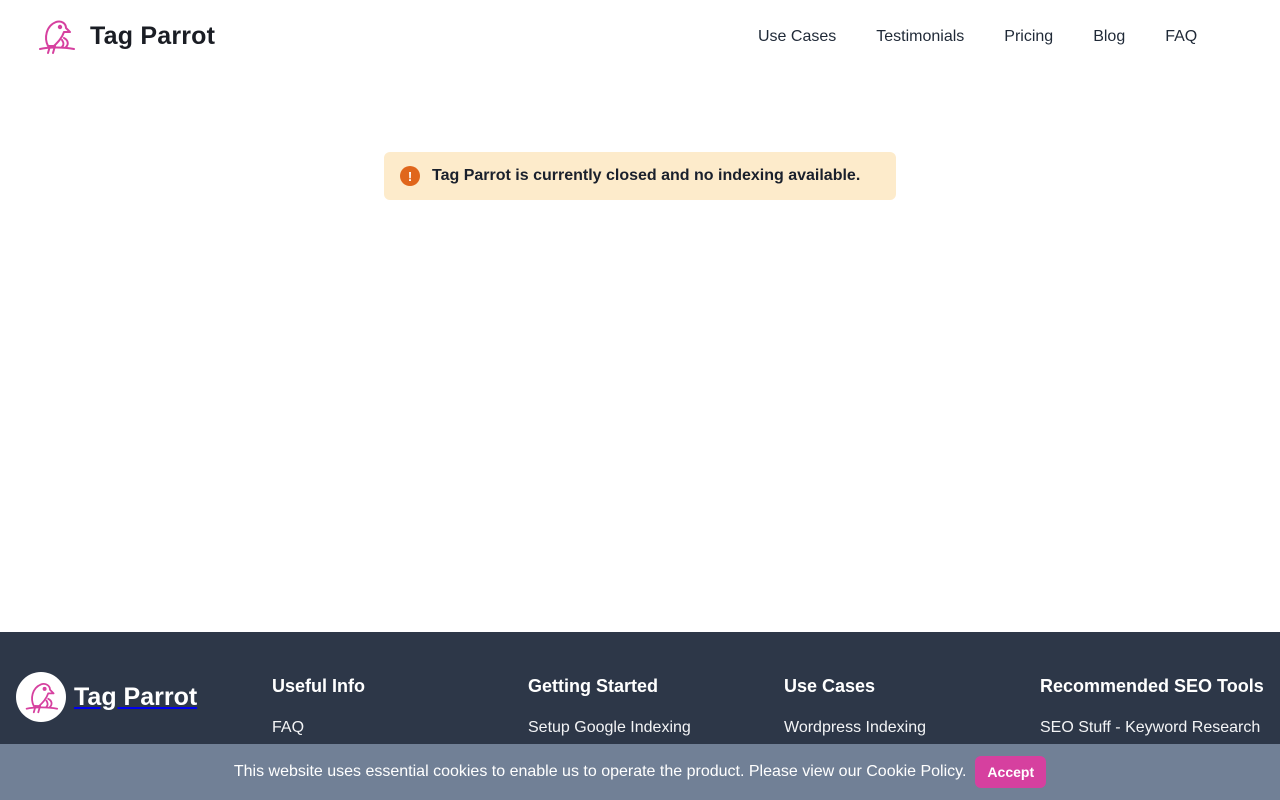 Image resolution: width=1280 pixels, height=800 pixels. What do you see at coordinates (136, 696) in the screenshot?
I see `footer-brand-name: Tag Parrot` at bounding box center [136, 696].